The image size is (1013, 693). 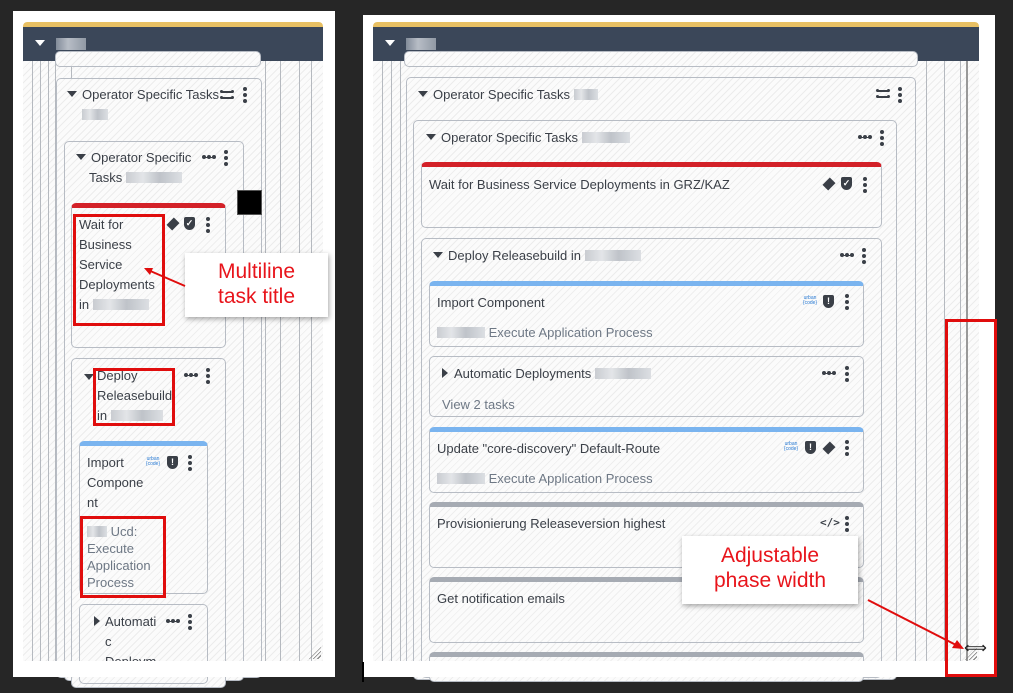 I want to click on task-title: Provisionierung Releaseversion highest, so click(x=551, y=523).